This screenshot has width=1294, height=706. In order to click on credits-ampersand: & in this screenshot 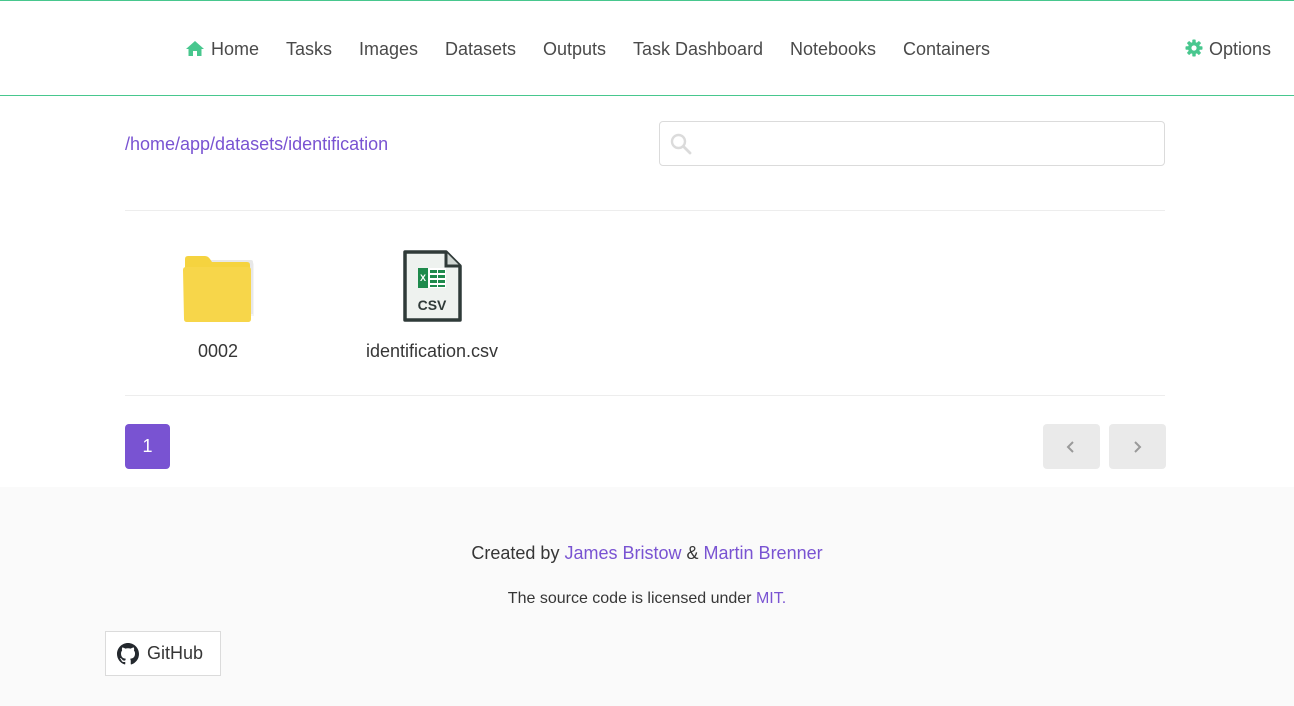, I will do `click(692, 553)`.